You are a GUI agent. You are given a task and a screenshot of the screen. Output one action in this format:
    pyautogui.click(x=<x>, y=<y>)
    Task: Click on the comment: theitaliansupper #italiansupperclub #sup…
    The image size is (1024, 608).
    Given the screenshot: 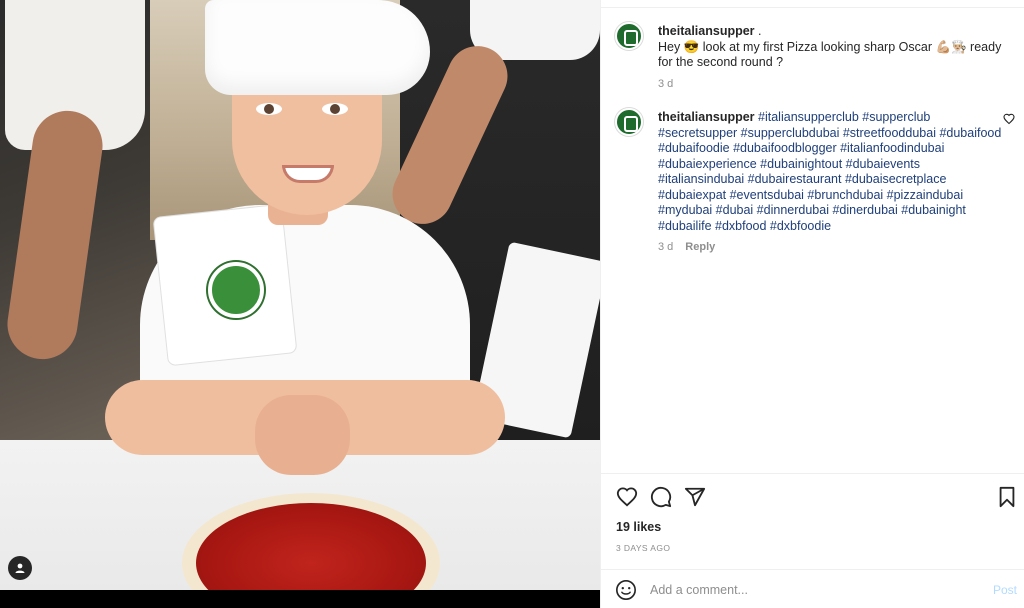 What is the action you would take?
    pyautogui.click(x=815, y=182)
    